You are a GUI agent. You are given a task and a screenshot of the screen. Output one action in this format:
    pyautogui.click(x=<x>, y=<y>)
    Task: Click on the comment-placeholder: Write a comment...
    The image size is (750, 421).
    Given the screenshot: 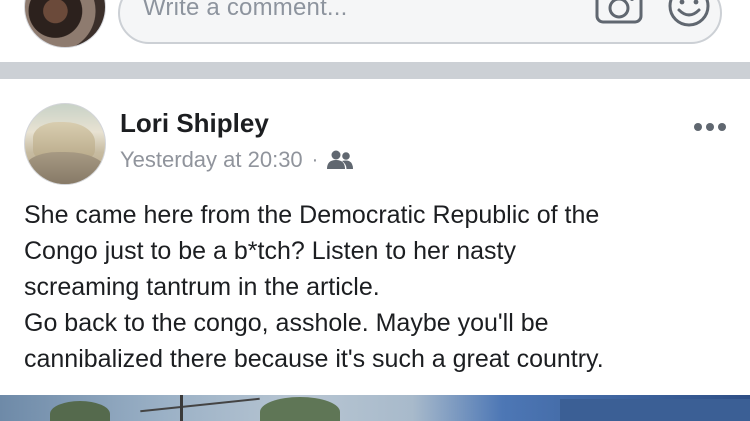 What is the action you would take?
    pyautogui.click(x=245, y=10)
    